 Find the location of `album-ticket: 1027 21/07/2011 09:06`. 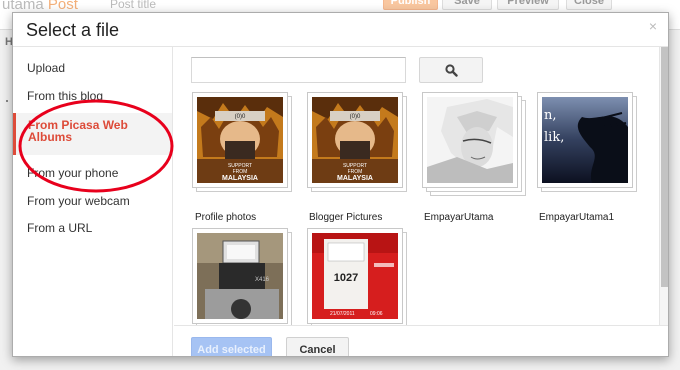

album-ticket: 1027 21/07/2011 09:06 is located at coordinates (357, 278).